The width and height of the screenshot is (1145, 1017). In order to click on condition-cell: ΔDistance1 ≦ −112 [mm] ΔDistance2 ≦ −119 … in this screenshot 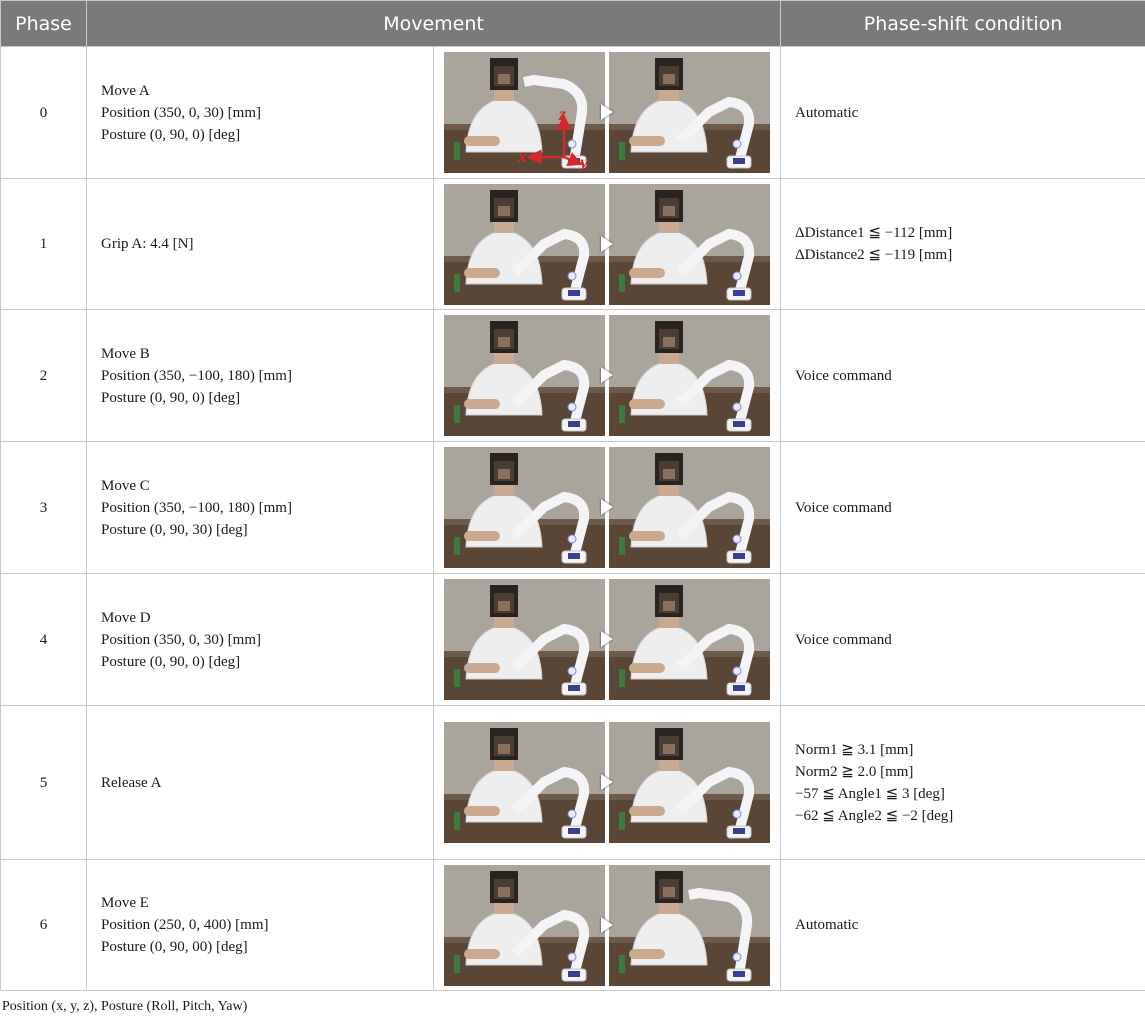, I will do `click(962, 244)`.